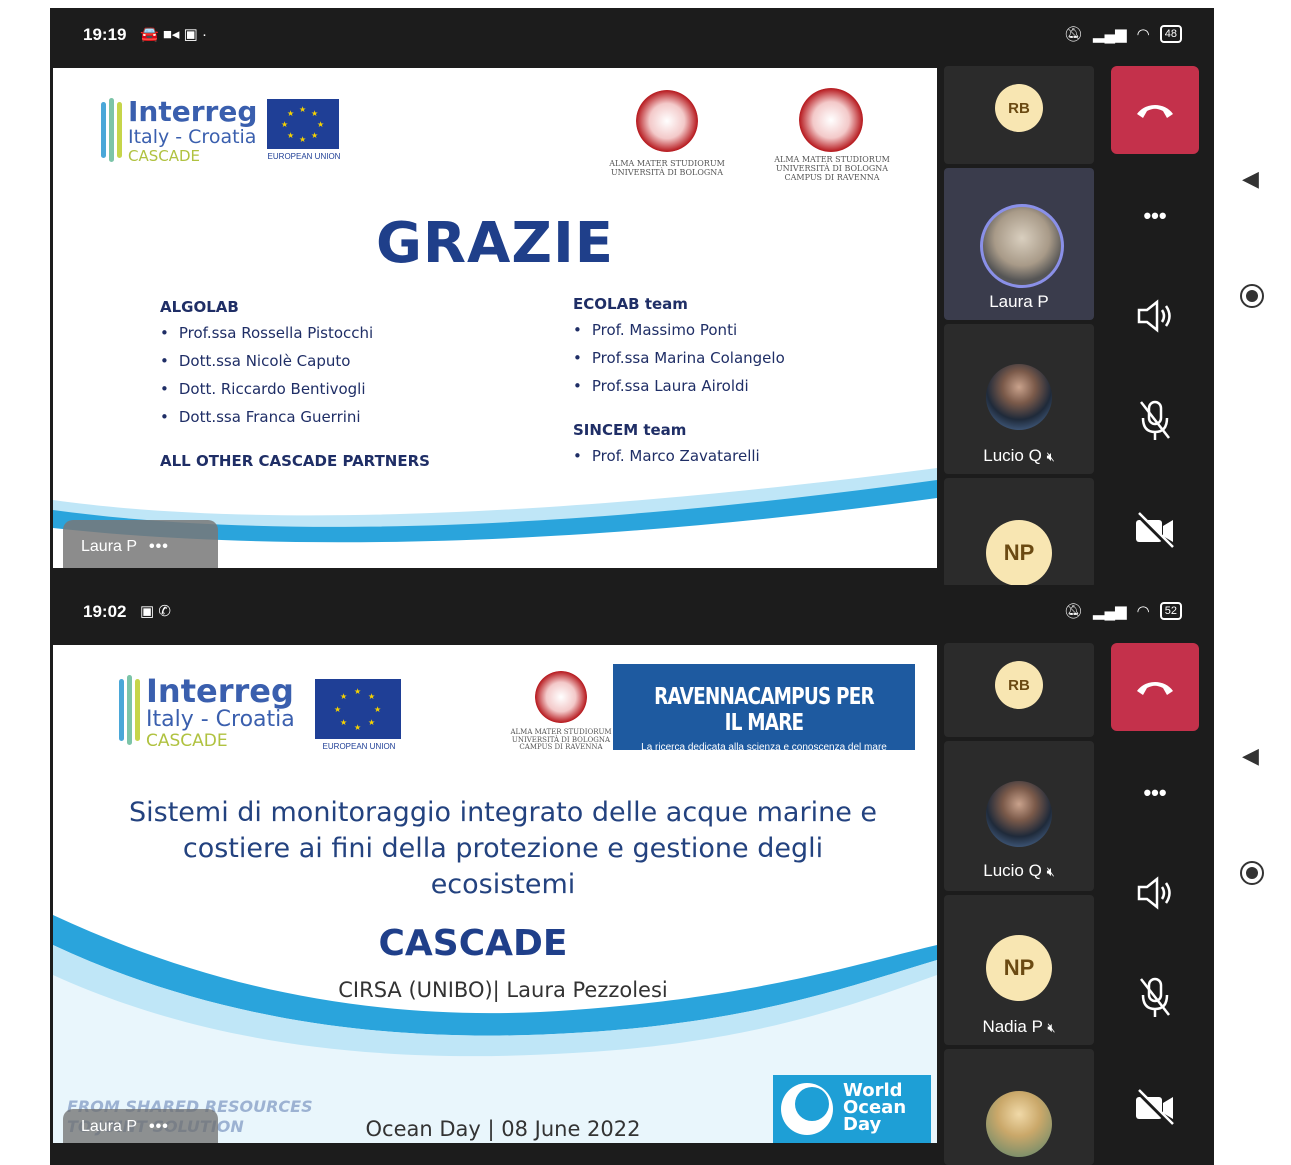  Describe the element at coordinates (1143, 34) in the screenshot. I see `wifi-icon: ◠` at that location.